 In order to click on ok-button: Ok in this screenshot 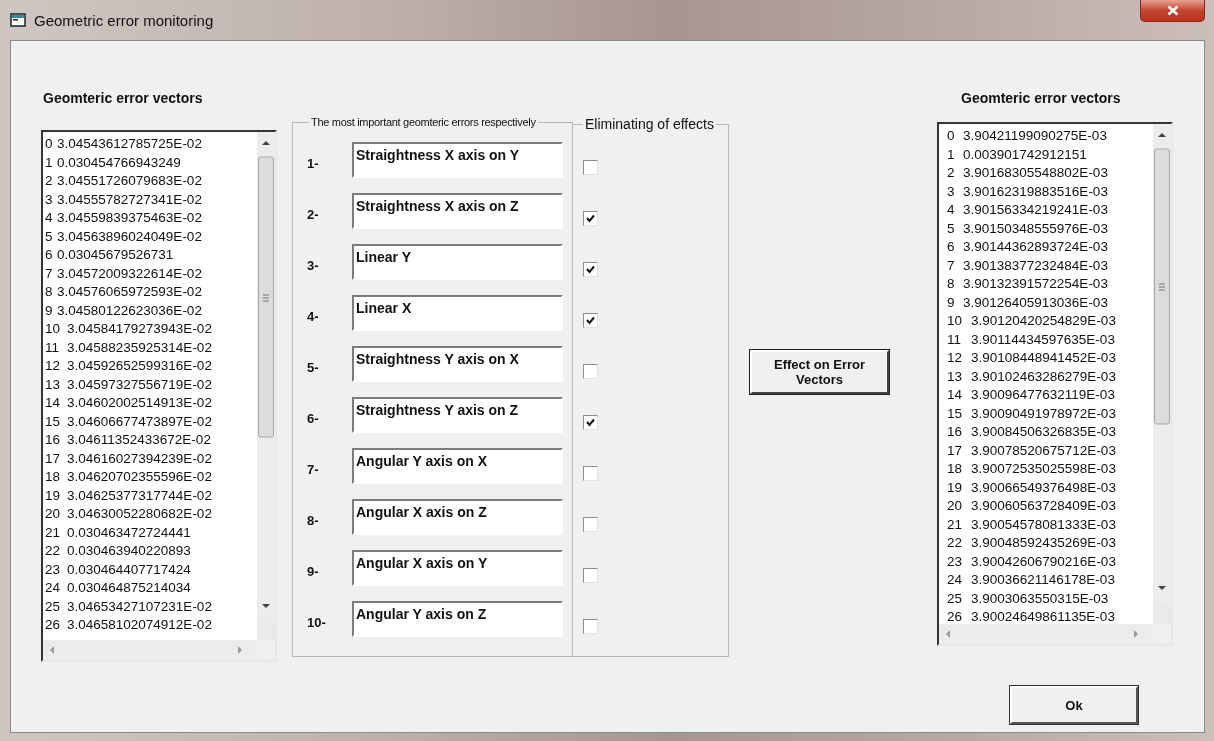, I will do `click(1074, 705)`.